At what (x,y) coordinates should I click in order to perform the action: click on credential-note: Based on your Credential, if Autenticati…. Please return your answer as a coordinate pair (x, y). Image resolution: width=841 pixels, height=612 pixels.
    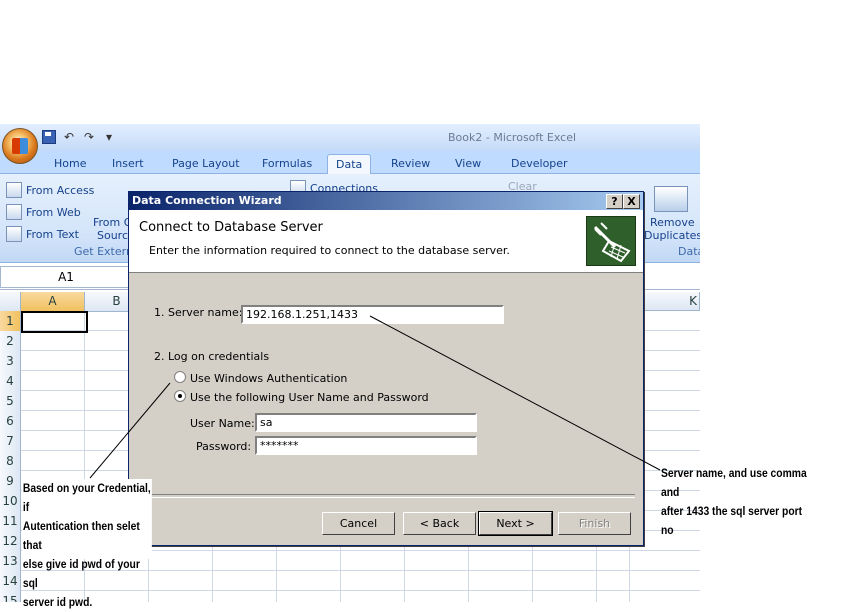
    Looking at the image, I should click on (87, 544).